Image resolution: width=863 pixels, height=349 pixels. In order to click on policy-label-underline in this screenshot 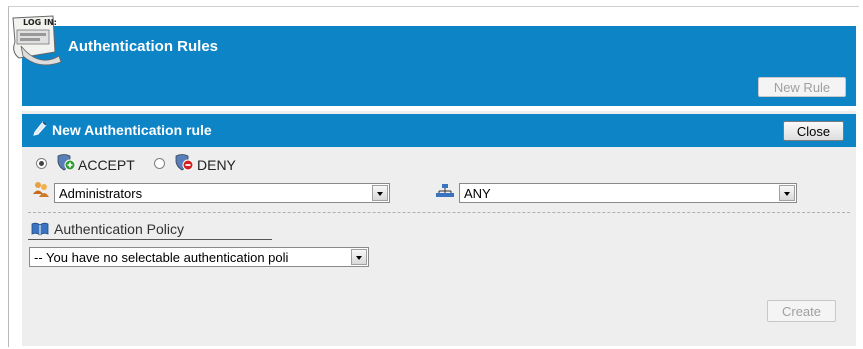, I will do `click(150, 239)`.